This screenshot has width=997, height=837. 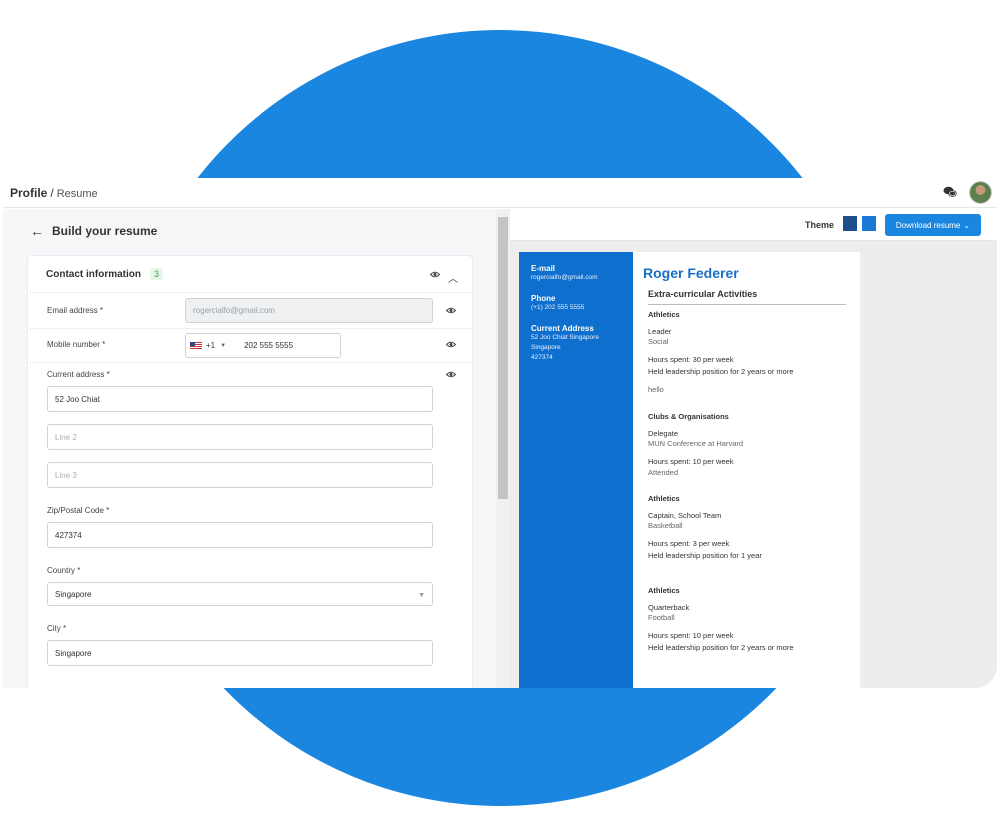 I want to click on resume-email-value: rogercialfo@gmail.com, so click(x=564, y=277).